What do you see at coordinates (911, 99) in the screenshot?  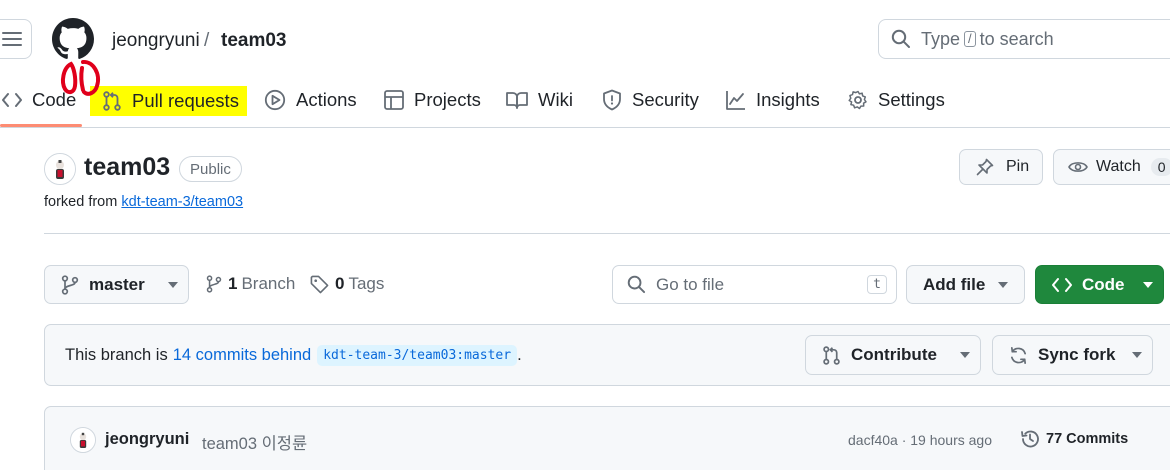 I see `tab-label: Settings` at bounding box center [911, 99].